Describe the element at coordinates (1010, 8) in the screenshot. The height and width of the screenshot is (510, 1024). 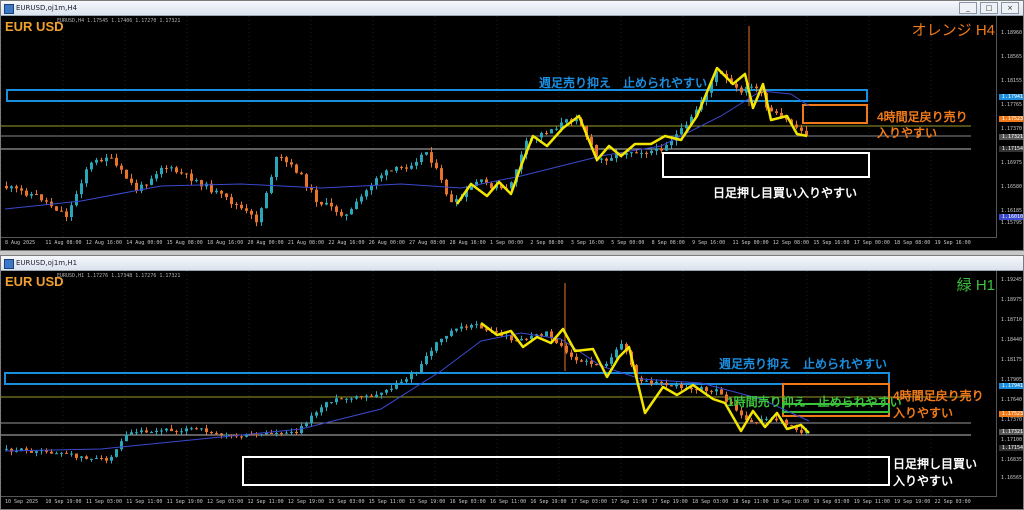
I see `close-button: ×` at that location.